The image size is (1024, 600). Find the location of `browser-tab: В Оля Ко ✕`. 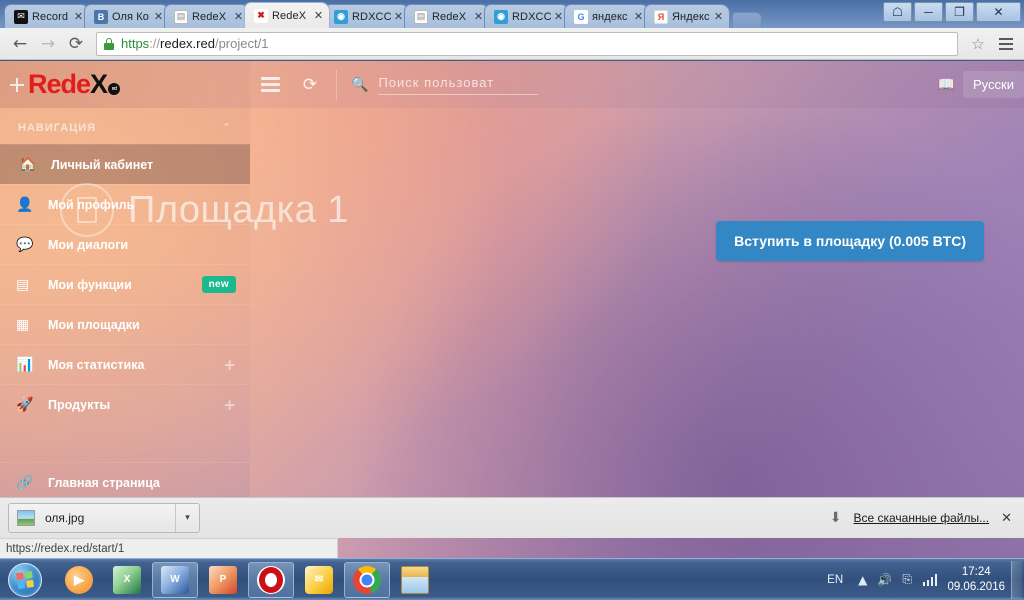

browser-tab: В Оля Ко ✕ is located at coordinates (127, 16).